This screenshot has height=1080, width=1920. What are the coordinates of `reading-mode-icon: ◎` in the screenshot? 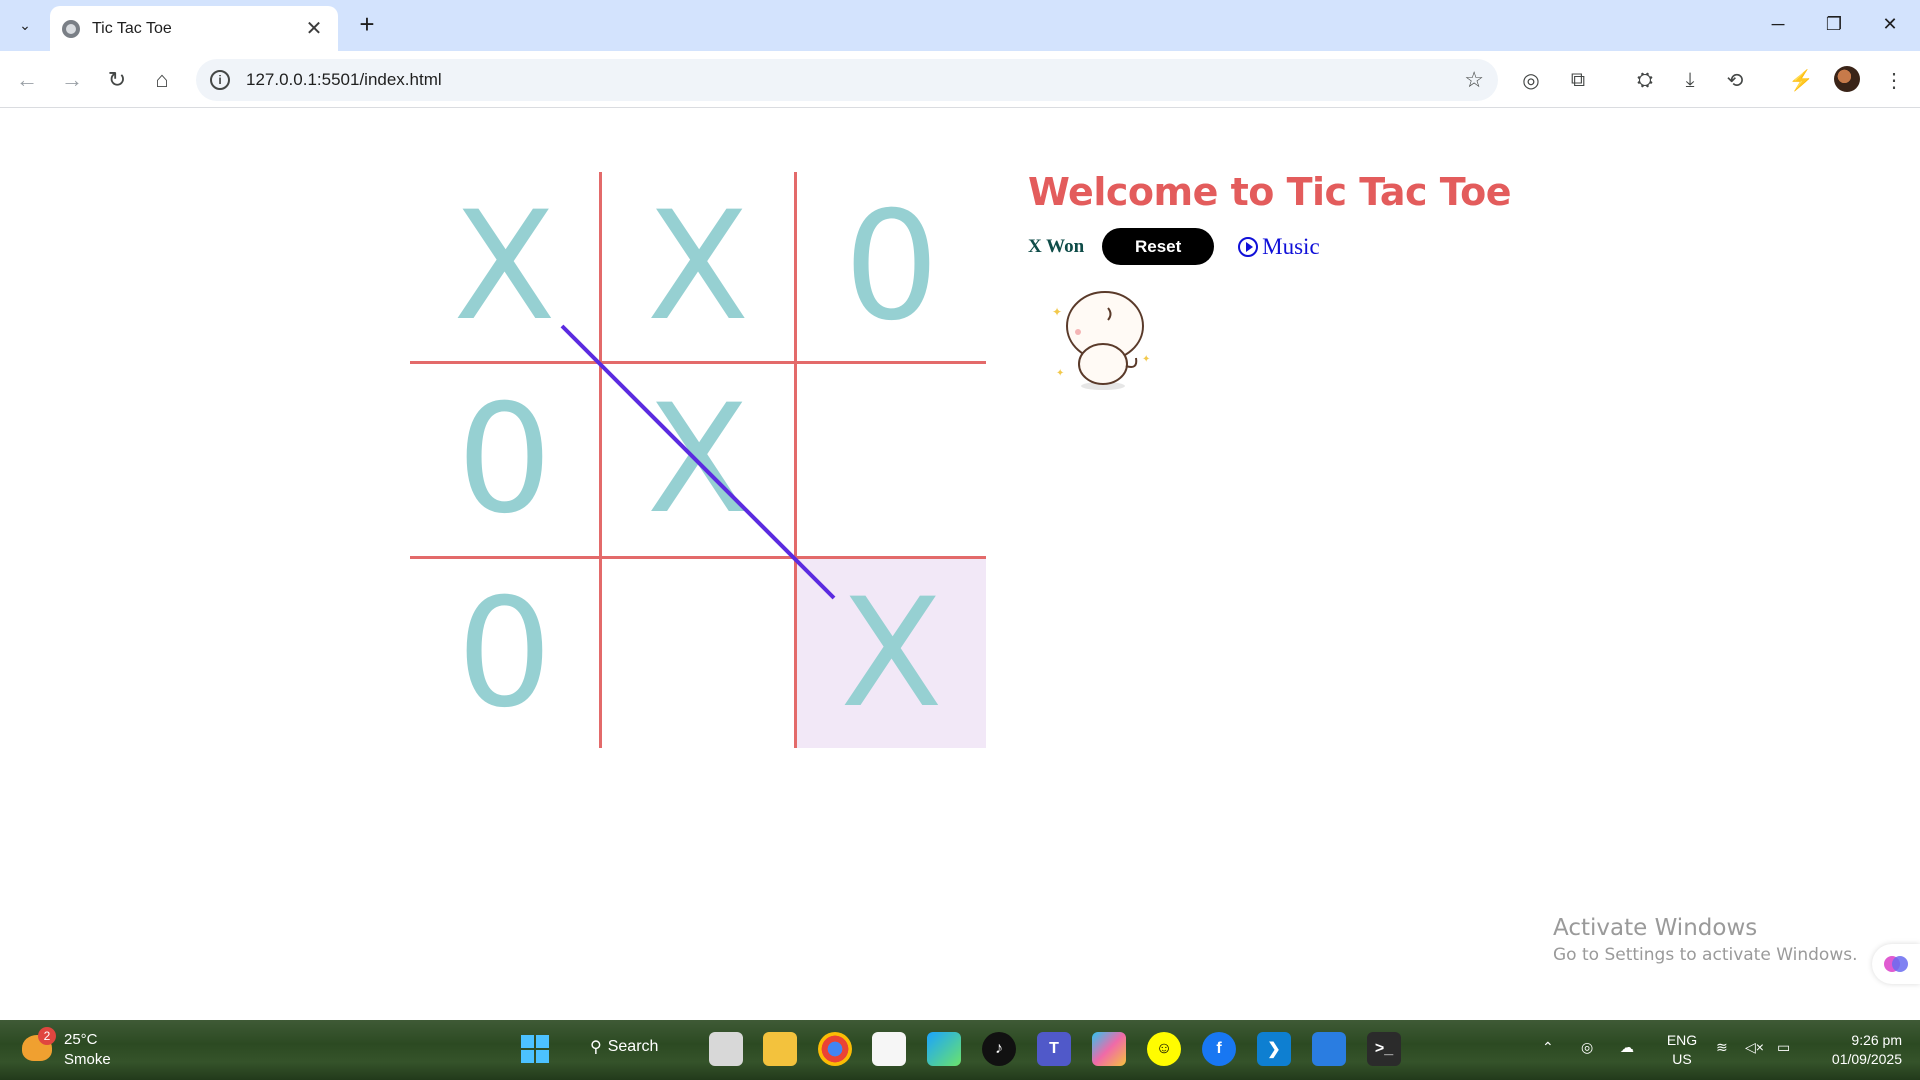 It's located at (1531, 80).